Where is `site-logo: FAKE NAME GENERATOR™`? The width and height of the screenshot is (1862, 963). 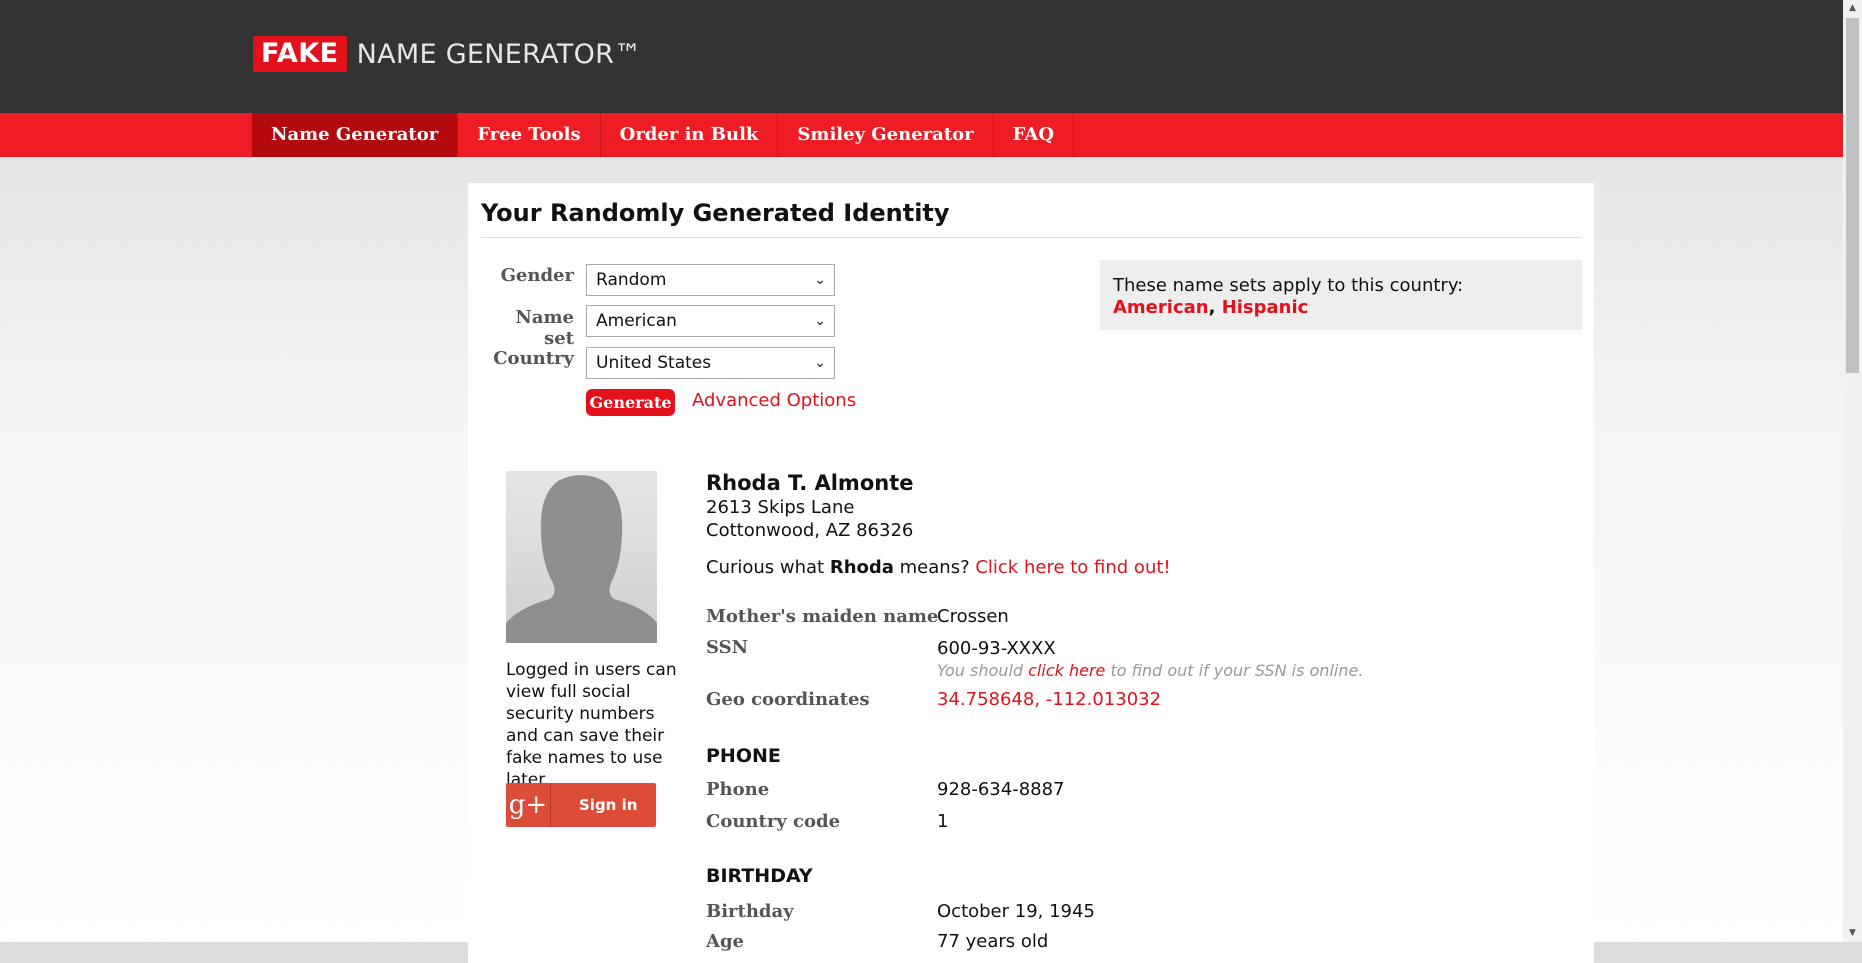 site-logo: FAKE NAME GENERATOR™ is located at coordinates (447, 54).